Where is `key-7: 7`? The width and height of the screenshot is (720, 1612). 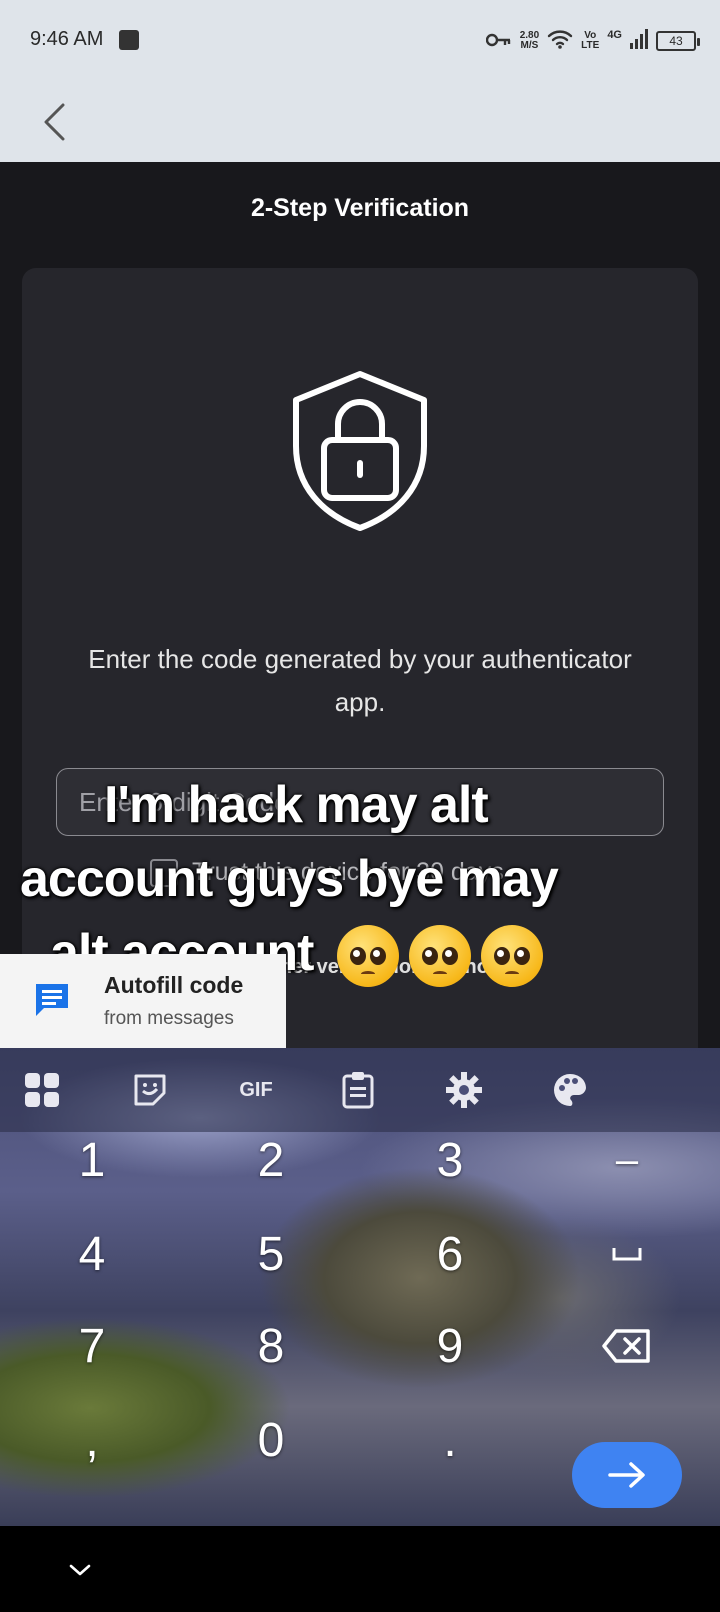
key-7: 7 is located at coordinates (92, 1346).